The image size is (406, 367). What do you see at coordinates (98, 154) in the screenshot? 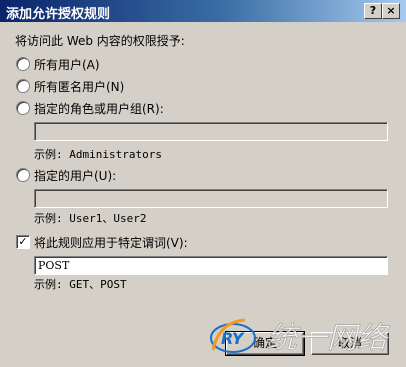
I see `roles-example: 示例: Administrators` at bounding box center [98, 154].